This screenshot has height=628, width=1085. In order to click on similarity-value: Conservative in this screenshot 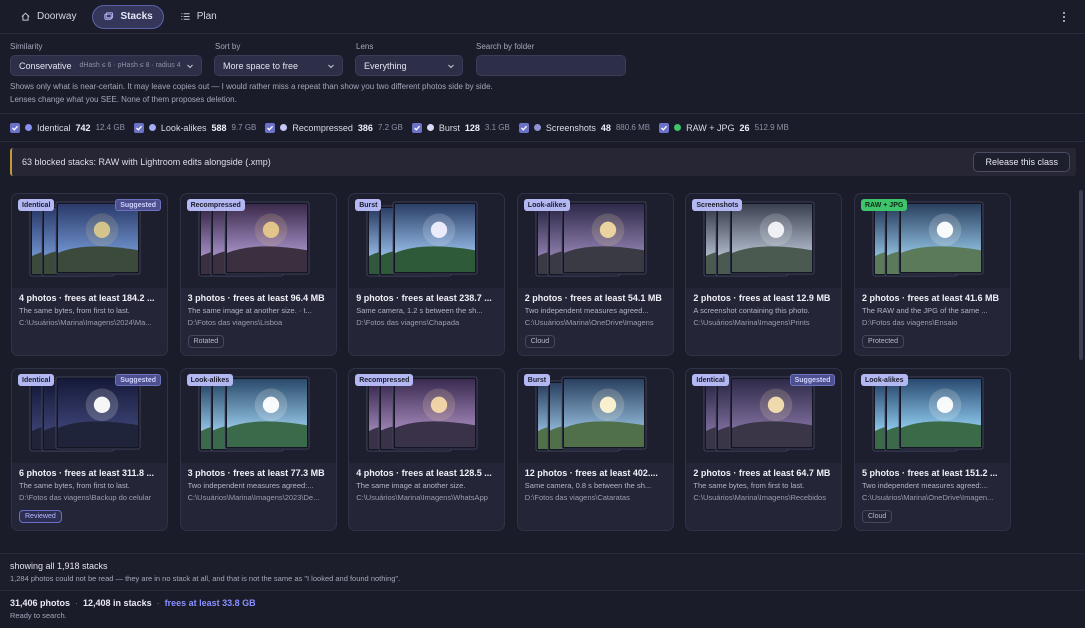, I will do `click(45, 65)`.